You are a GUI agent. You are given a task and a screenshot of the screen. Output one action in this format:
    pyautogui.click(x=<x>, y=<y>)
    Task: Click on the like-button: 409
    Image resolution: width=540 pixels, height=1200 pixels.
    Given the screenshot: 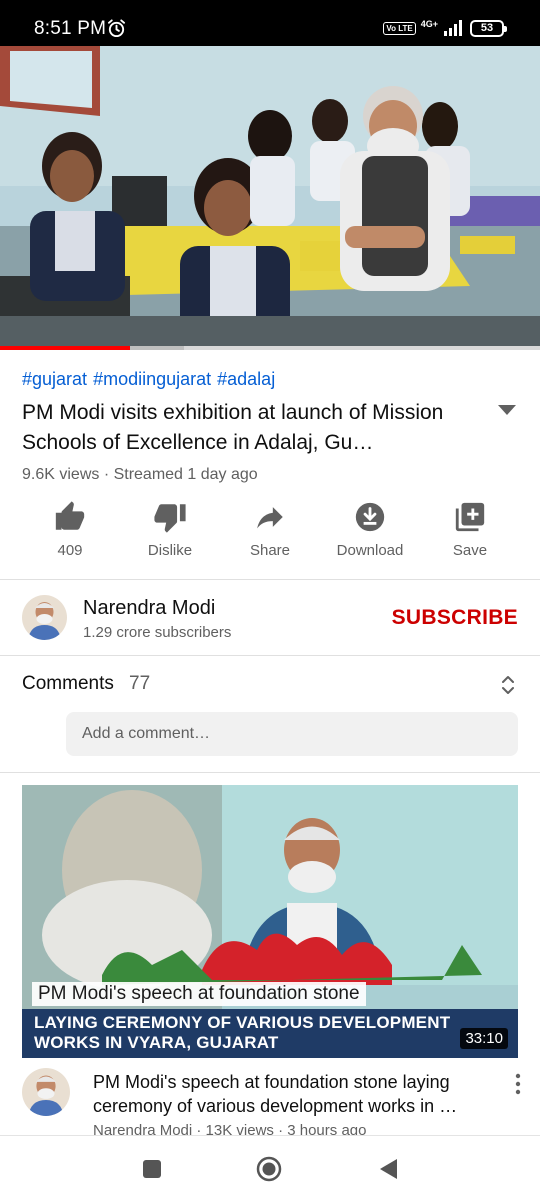 What is the action you would take?
    pyautogui.click(x=70, y=529)
    